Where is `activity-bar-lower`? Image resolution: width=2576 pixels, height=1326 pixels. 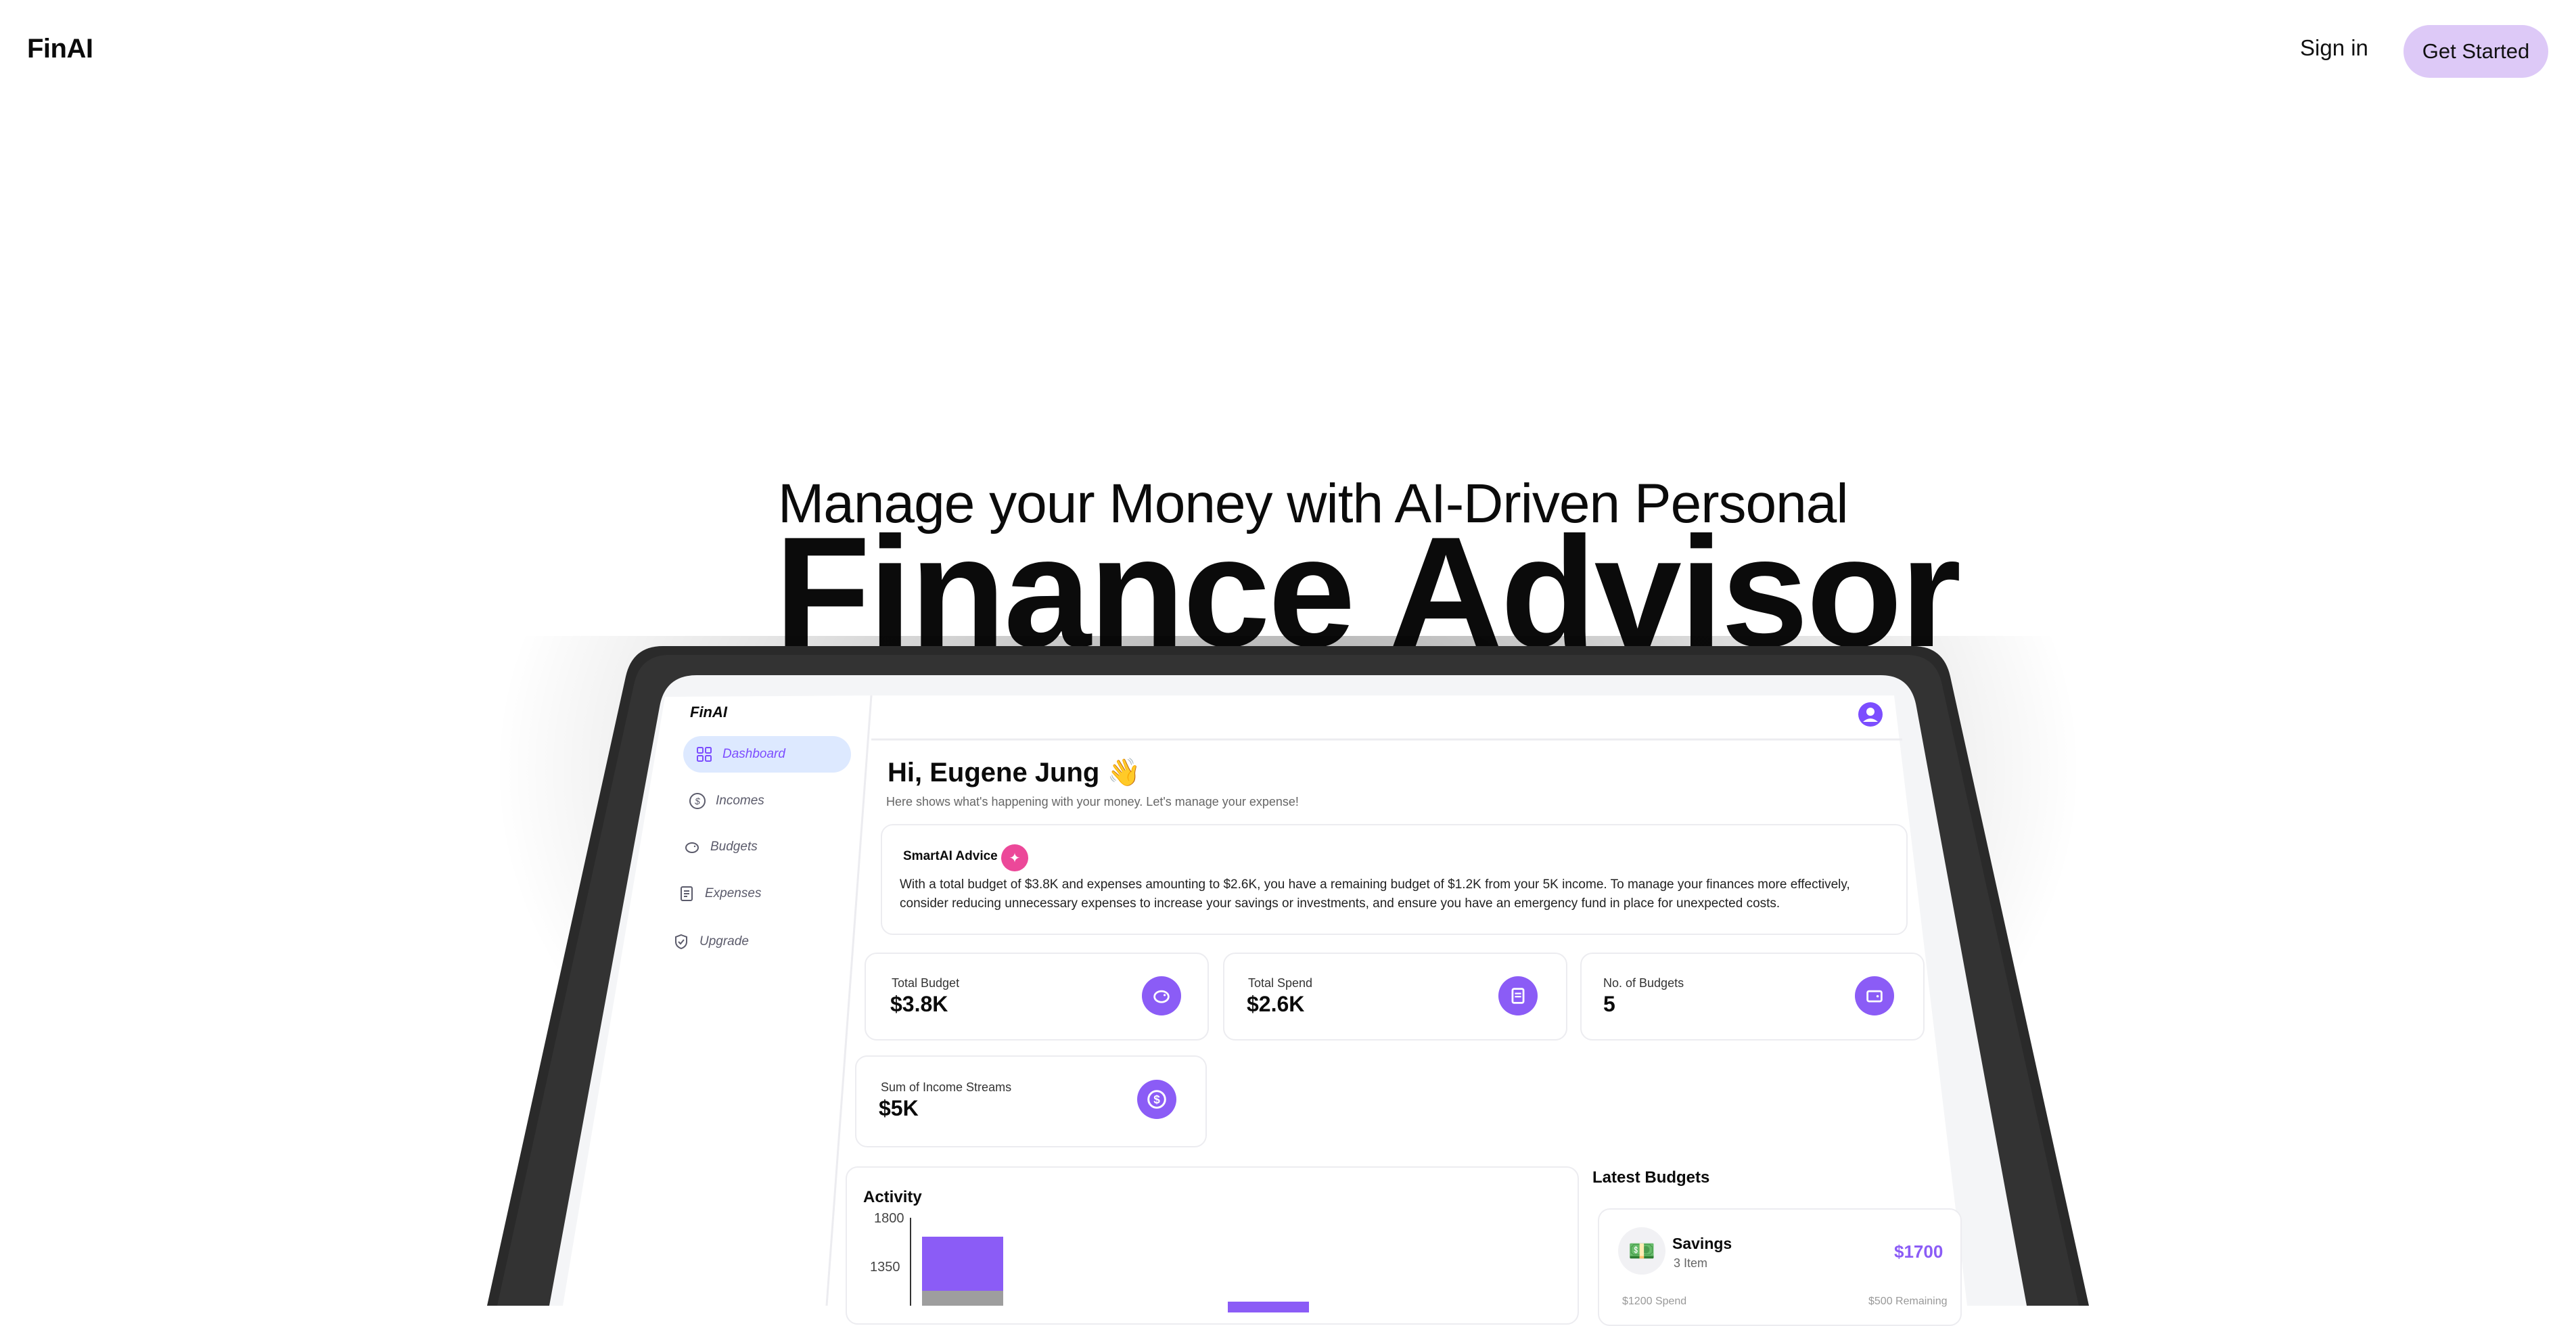 activity-bar-lower is located at coordinates (963, 1298).